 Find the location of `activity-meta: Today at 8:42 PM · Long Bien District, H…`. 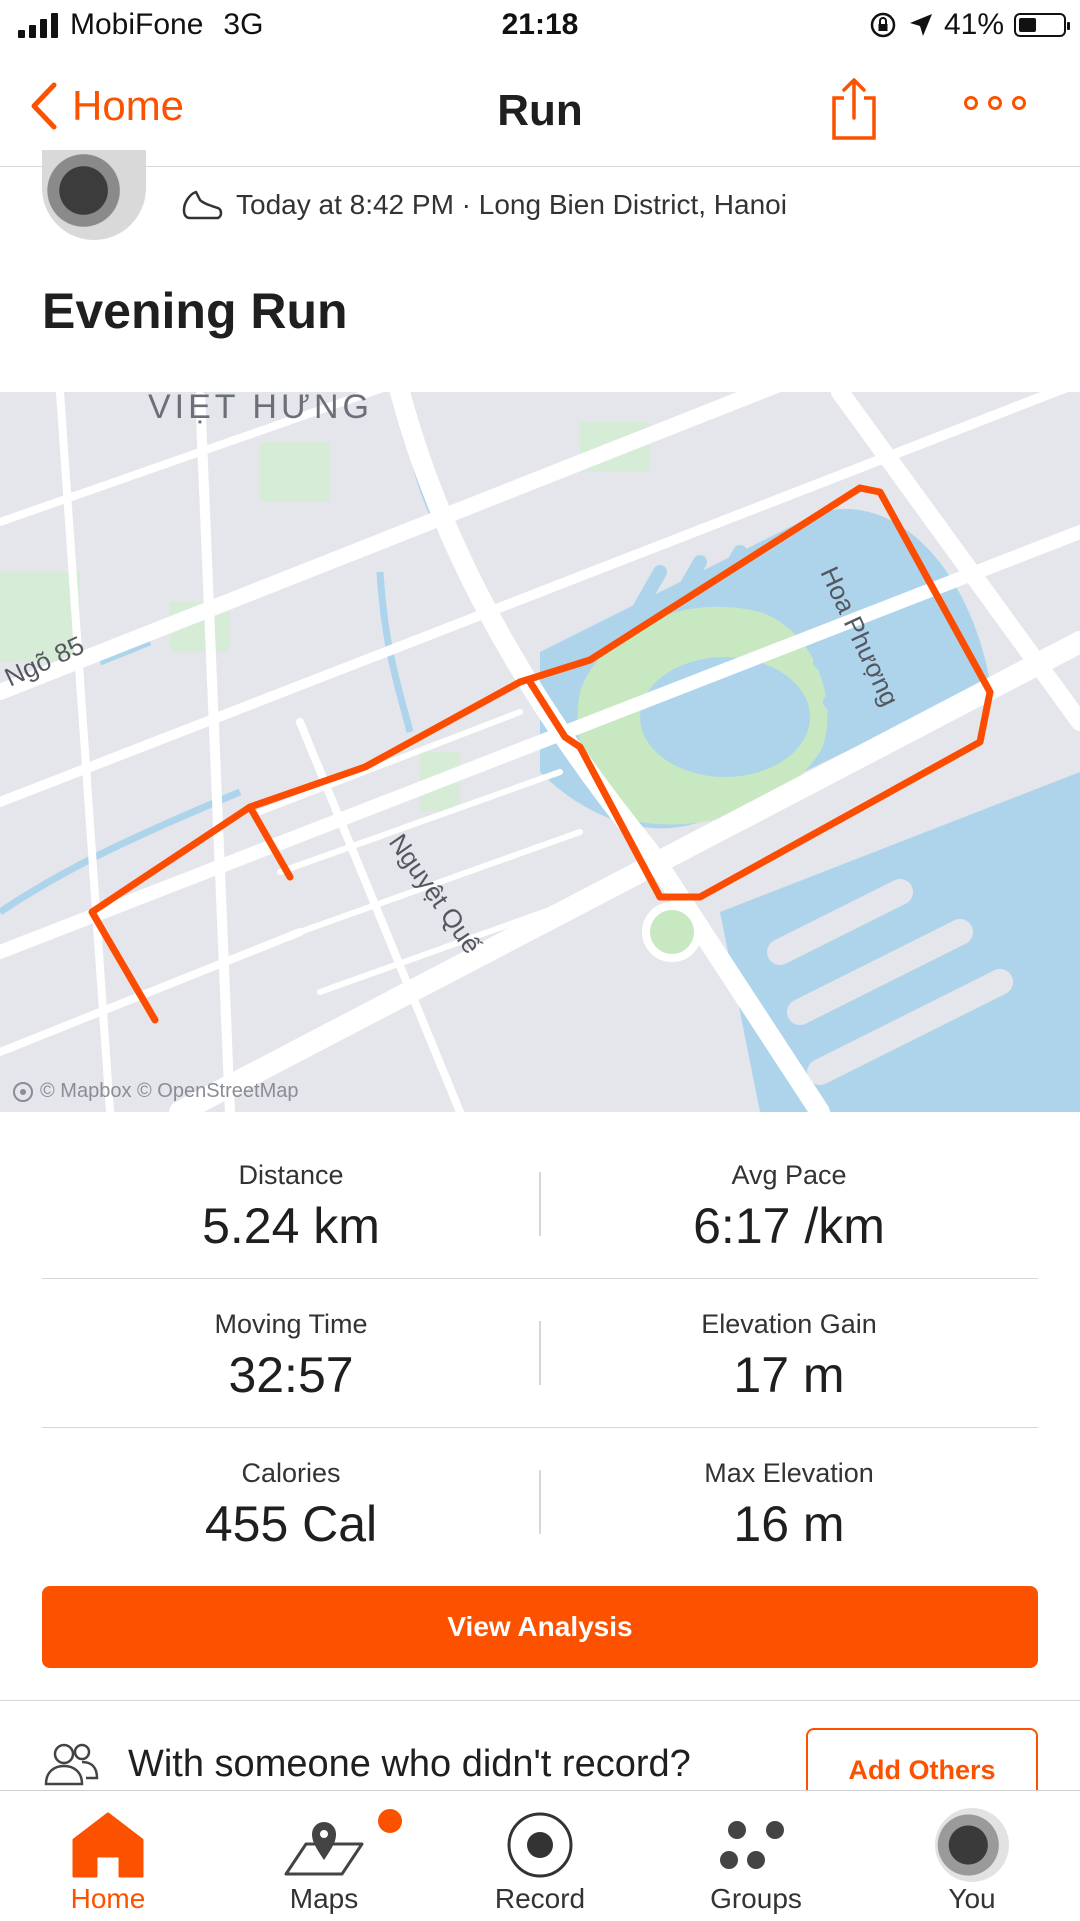

activity-meta: Today at 8:42 PM · Long Bien District, H… is located at coordinates (483, 205).